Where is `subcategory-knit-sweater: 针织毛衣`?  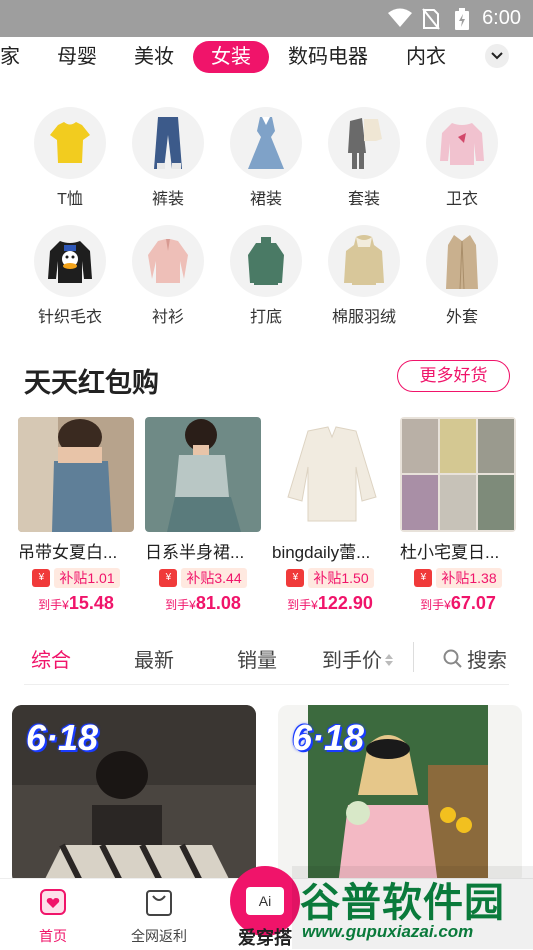 subcategory-knit-sweater: 针织毛衣 is located at coordinates (70, 276).